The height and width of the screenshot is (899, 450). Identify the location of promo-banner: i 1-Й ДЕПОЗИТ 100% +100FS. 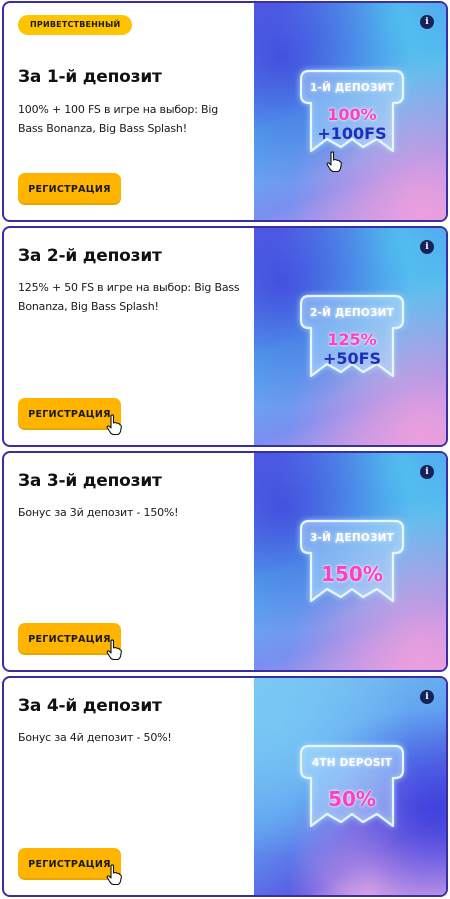
(350, 111).